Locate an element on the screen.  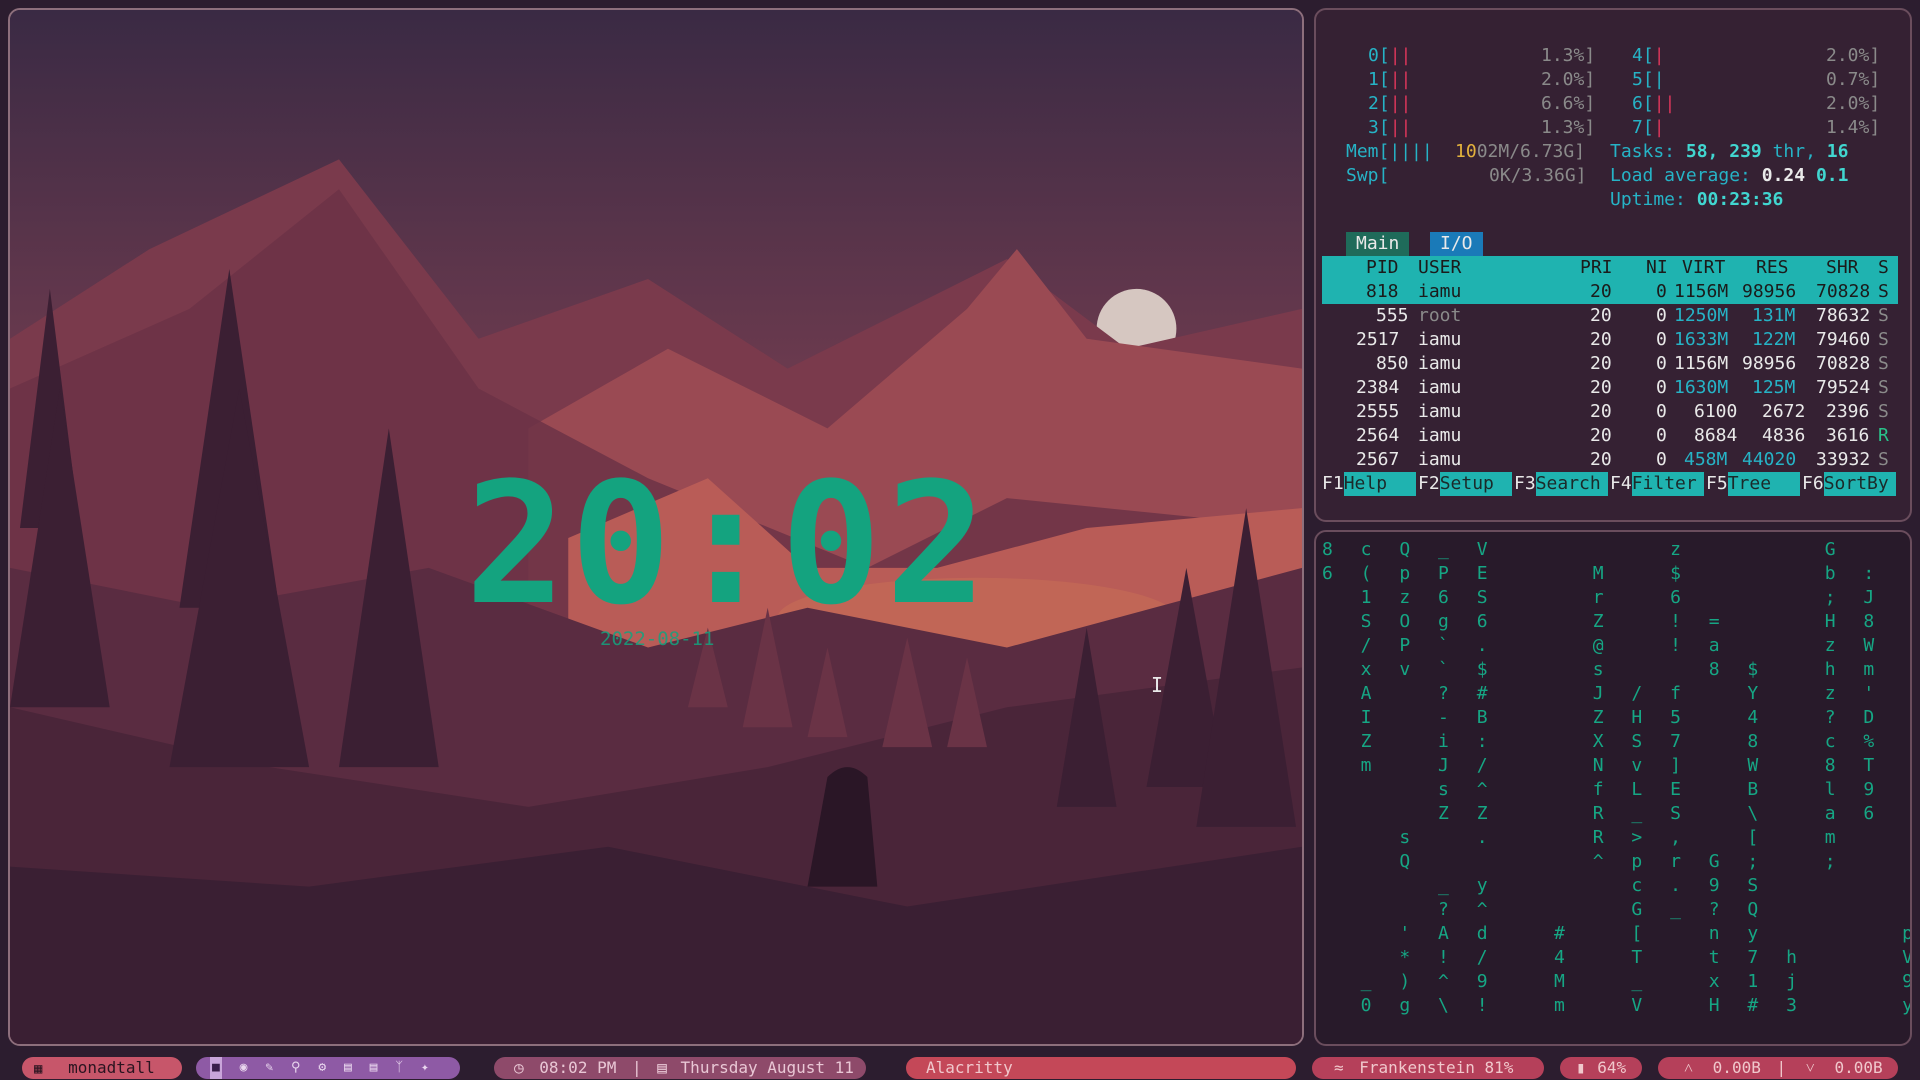
swp-label: Swp[ is located at coordinates (1368, 175).